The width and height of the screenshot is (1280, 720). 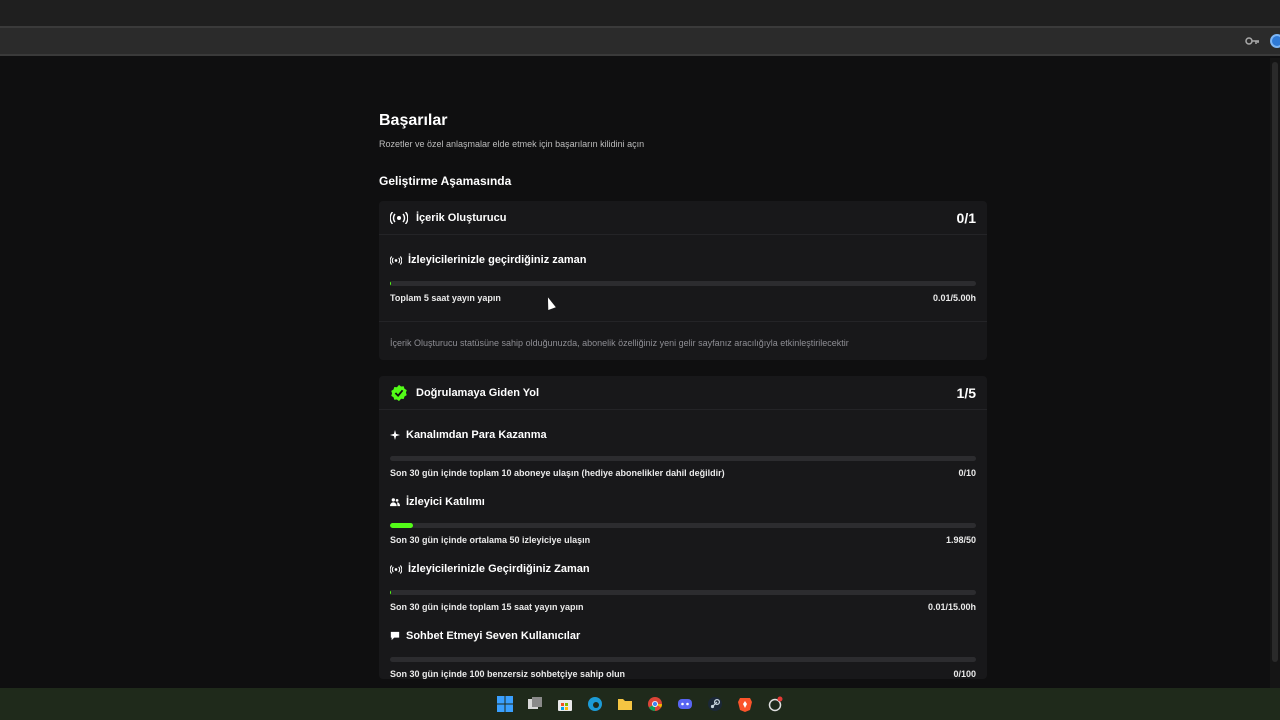 What do you see at coordinates (1252, 41) in the screenshot?
I see `password-key-icon` at bounding box center [1252, 41].